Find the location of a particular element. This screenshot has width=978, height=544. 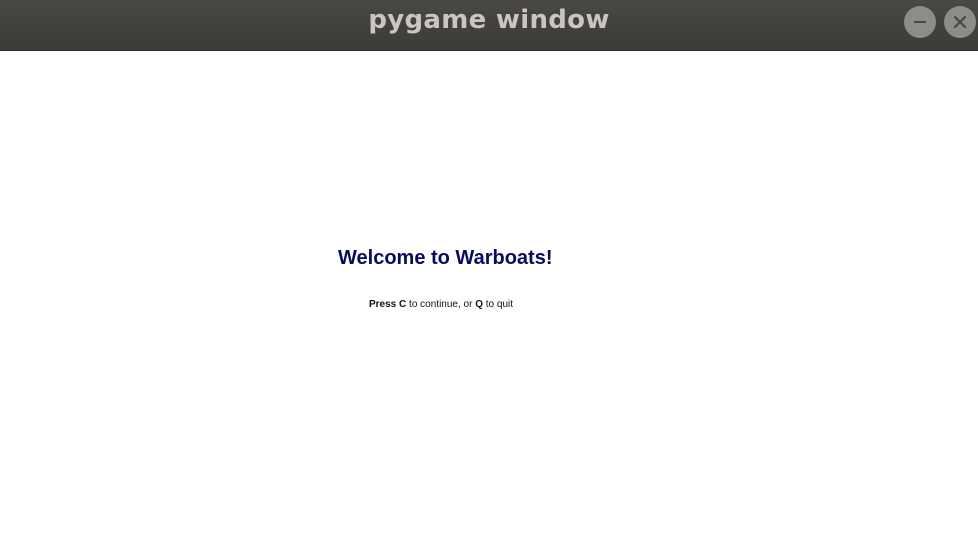

minimize-icon is located at coordinates (920, 22).